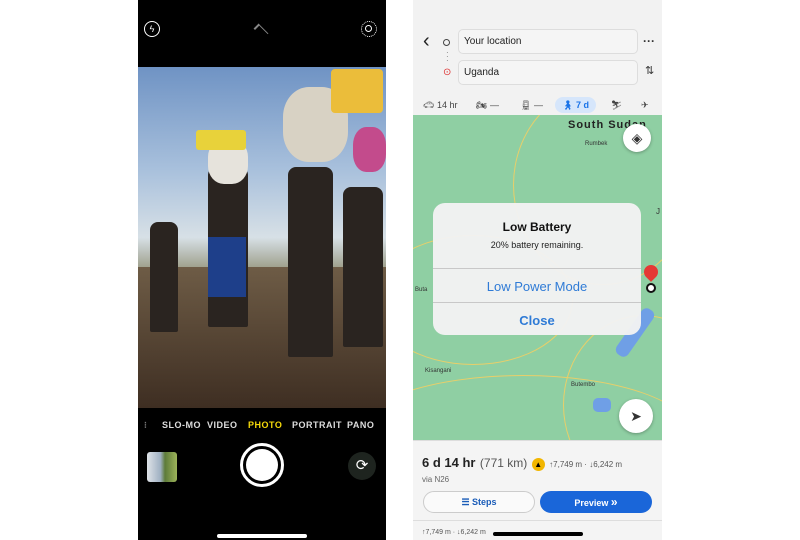 This screenshot has width=800, height=540. What do you see at coordinates (454, 532) in the screenshot?
I see `route-elevation-secondary: ↑7,749 m · ↓6,242 m` at bounding box center [454, 532].